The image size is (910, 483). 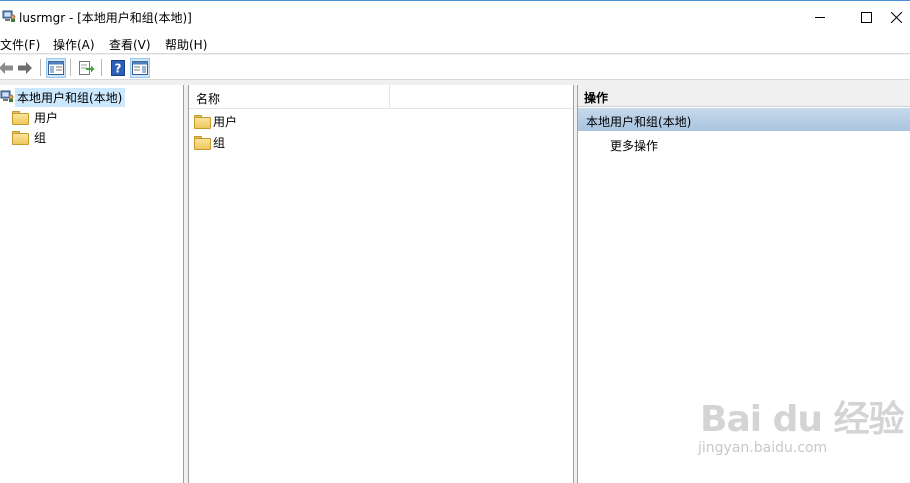 I want to click on forward-button, so click(x=25, y=68).